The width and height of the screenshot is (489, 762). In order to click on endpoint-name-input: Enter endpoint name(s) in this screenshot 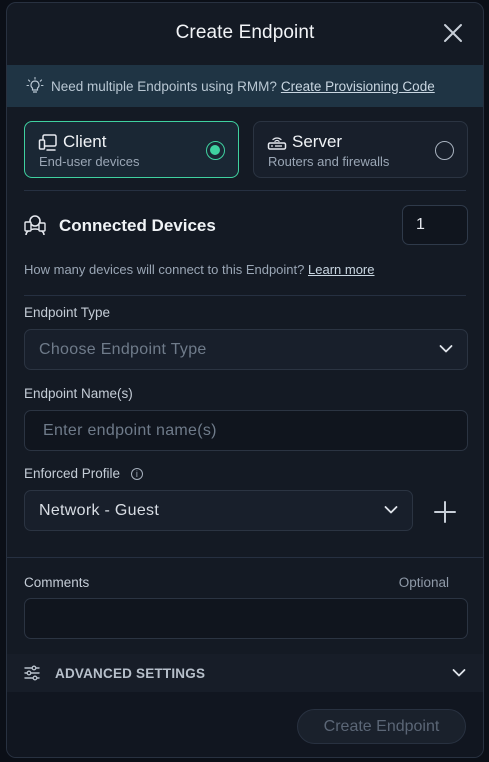, I will do `click(246, 430)`.